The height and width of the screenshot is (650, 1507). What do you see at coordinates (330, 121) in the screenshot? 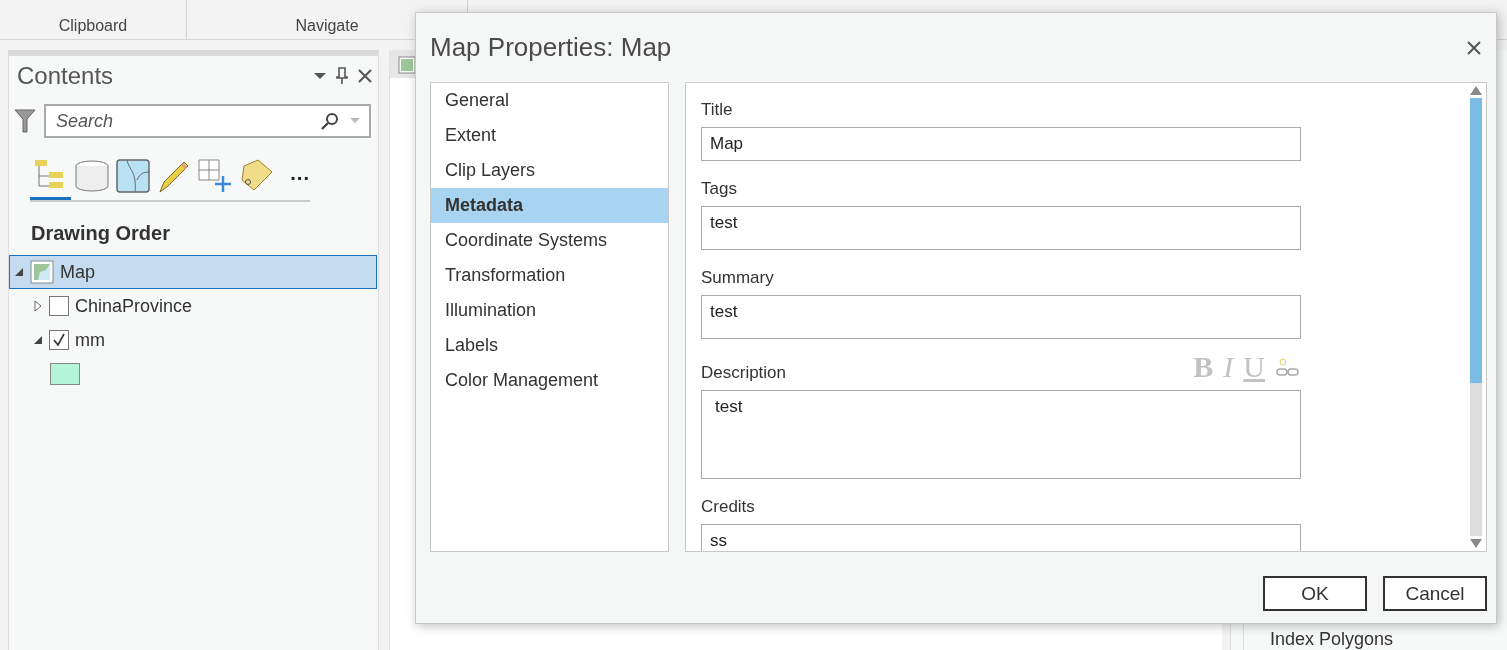
I see `search-icon` at bounding box center [330, 121].